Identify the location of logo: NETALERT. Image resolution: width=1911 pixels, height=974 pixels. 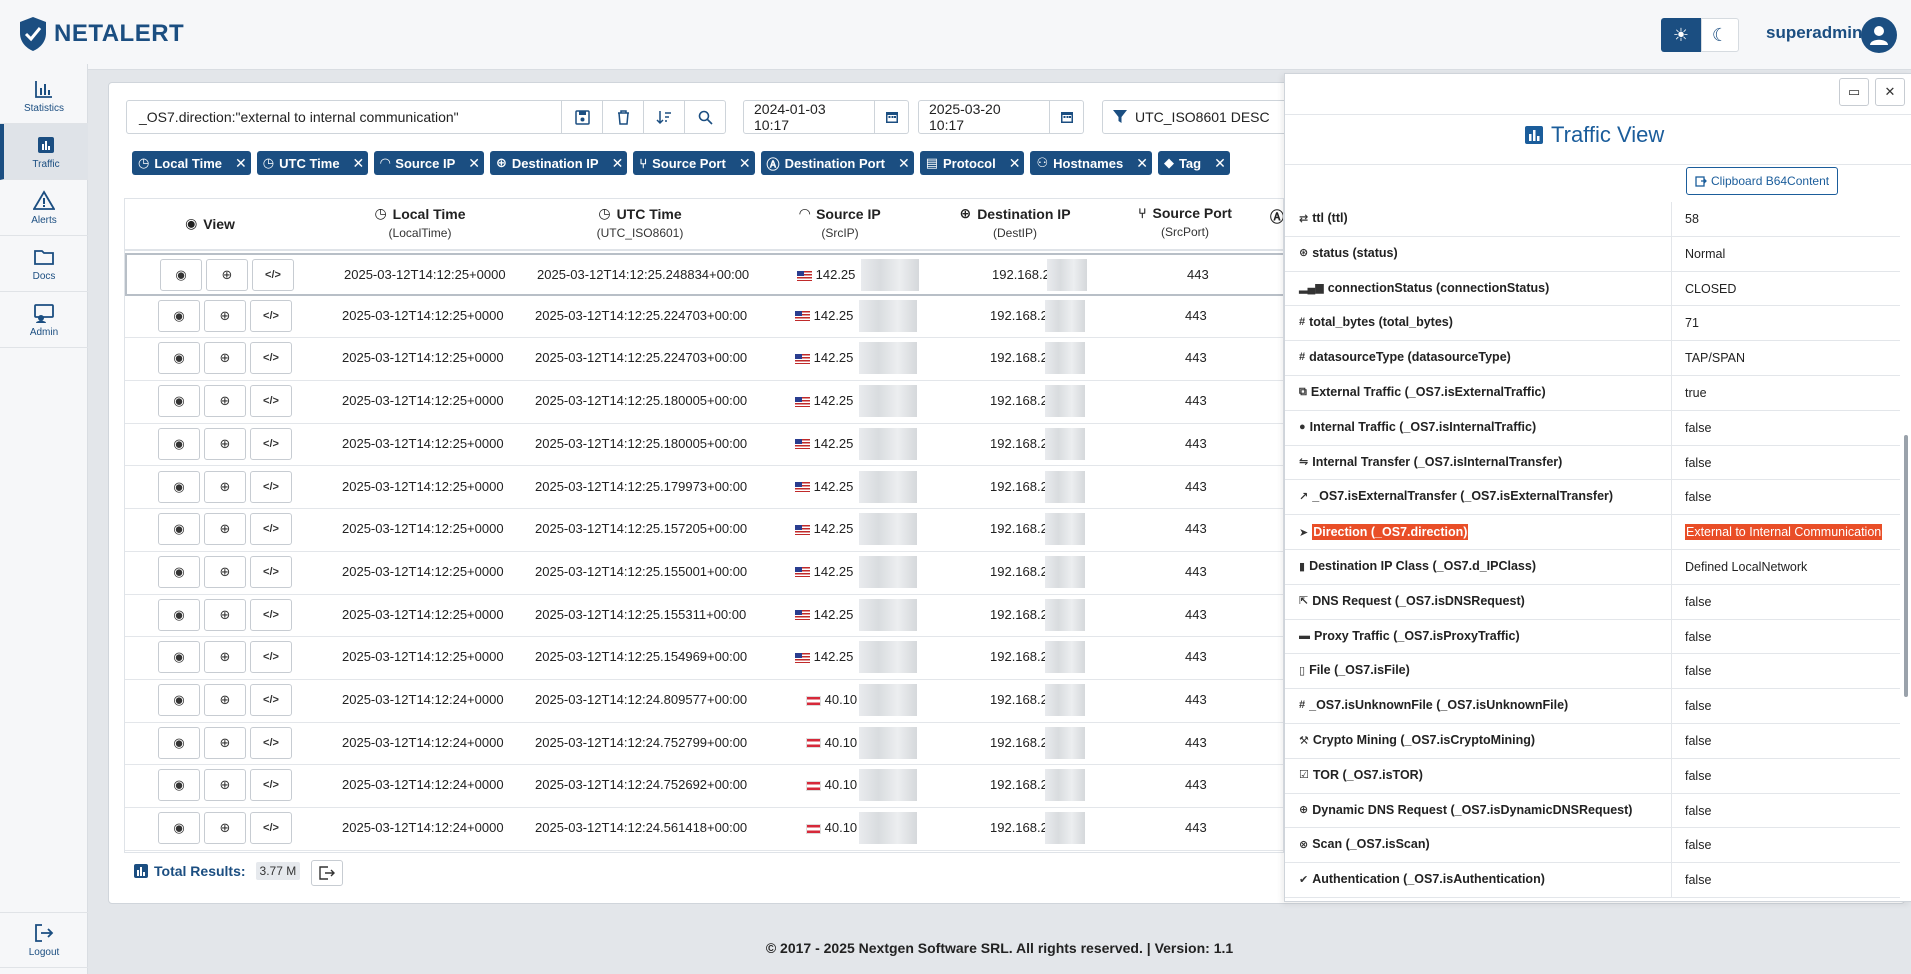
(101, 34).